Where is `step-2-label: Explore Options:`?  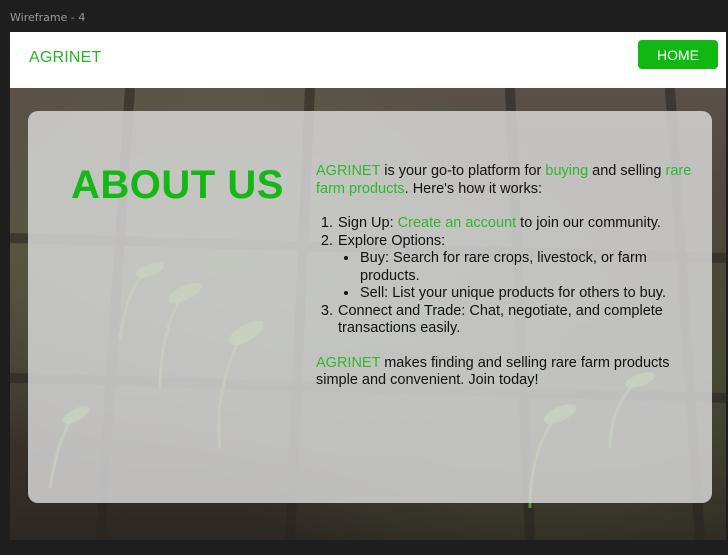 step-2-label: Explore Options: is located at coordinates (392, 240).